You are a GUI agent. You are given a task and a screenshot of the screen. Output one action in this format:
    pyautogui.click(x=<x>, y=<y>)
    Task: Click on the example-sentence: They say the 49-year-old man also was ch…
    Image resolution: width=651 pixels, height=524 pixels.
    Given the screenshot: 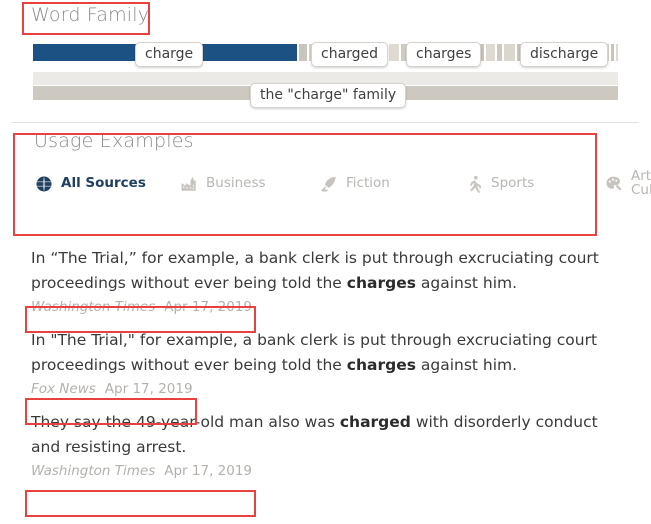 What is the action you would take?
    pyautogui.click(x=331, y=435)
    